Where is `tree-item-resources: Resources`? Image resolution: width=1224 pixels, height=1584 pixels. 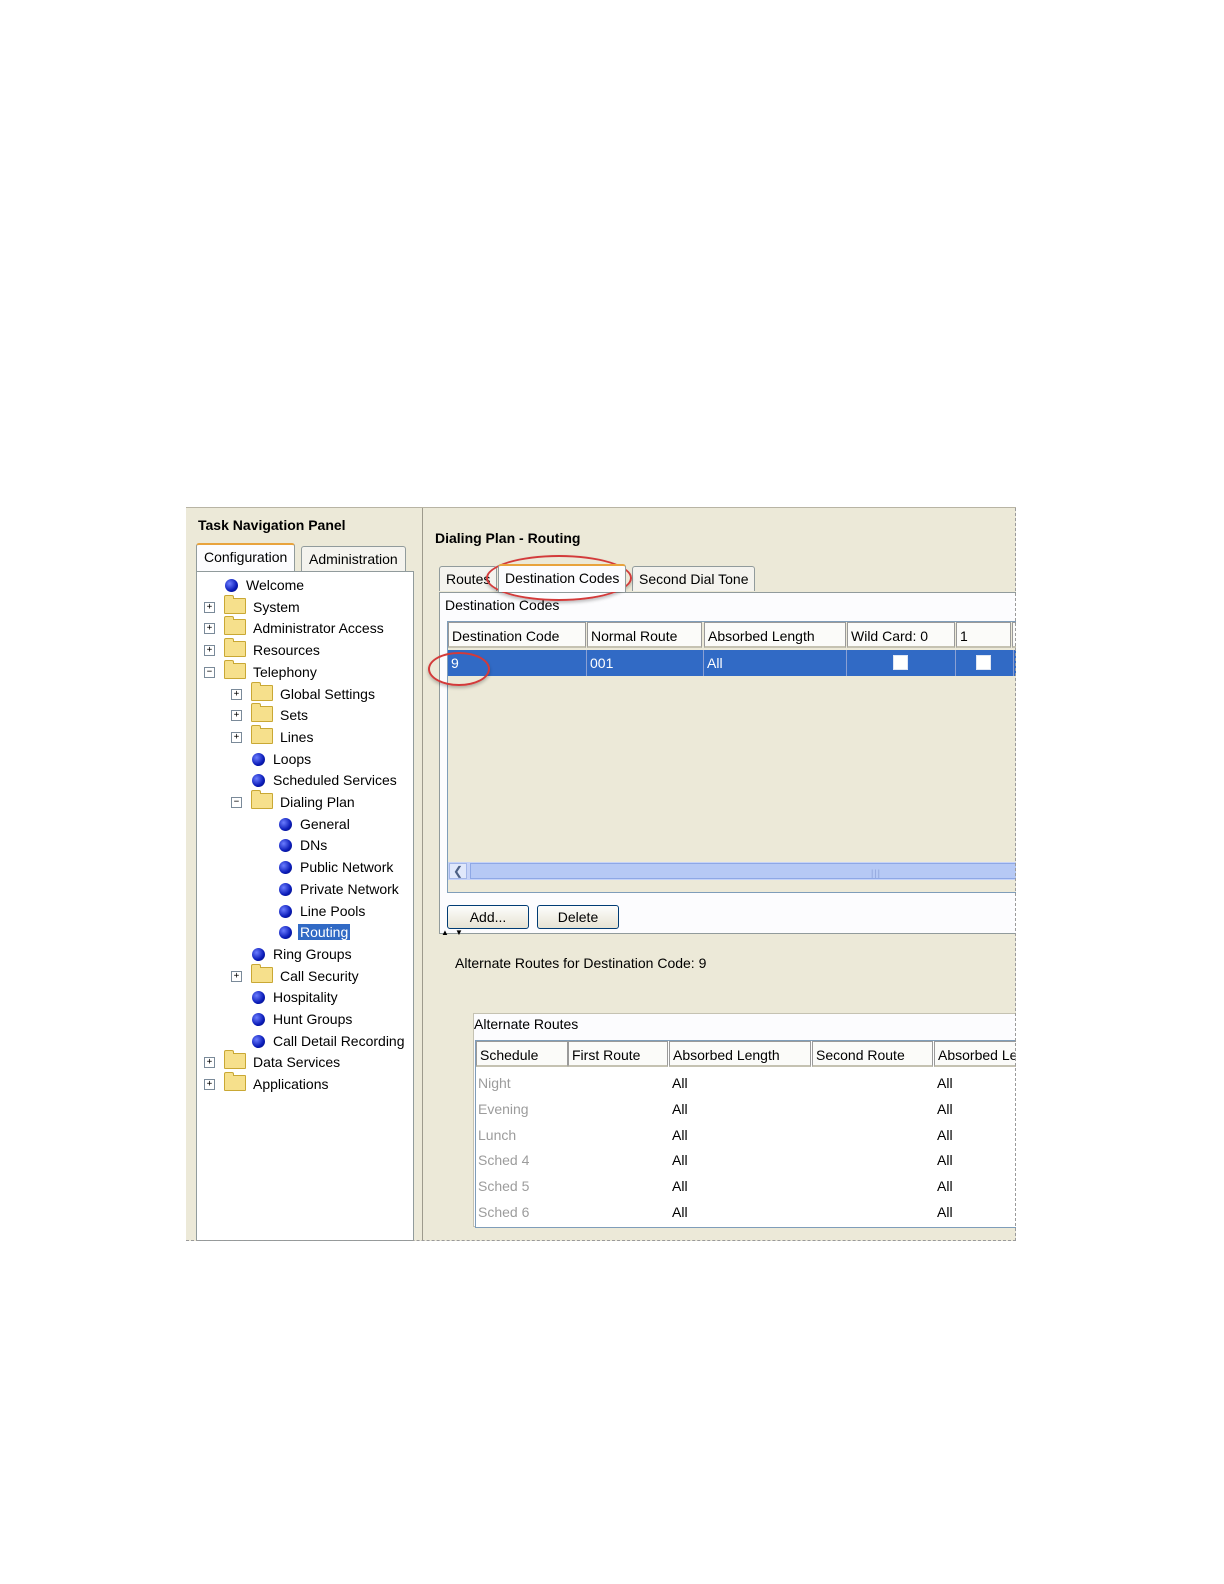
tree-item-resources: Resources is located at coordinates (273, 649).